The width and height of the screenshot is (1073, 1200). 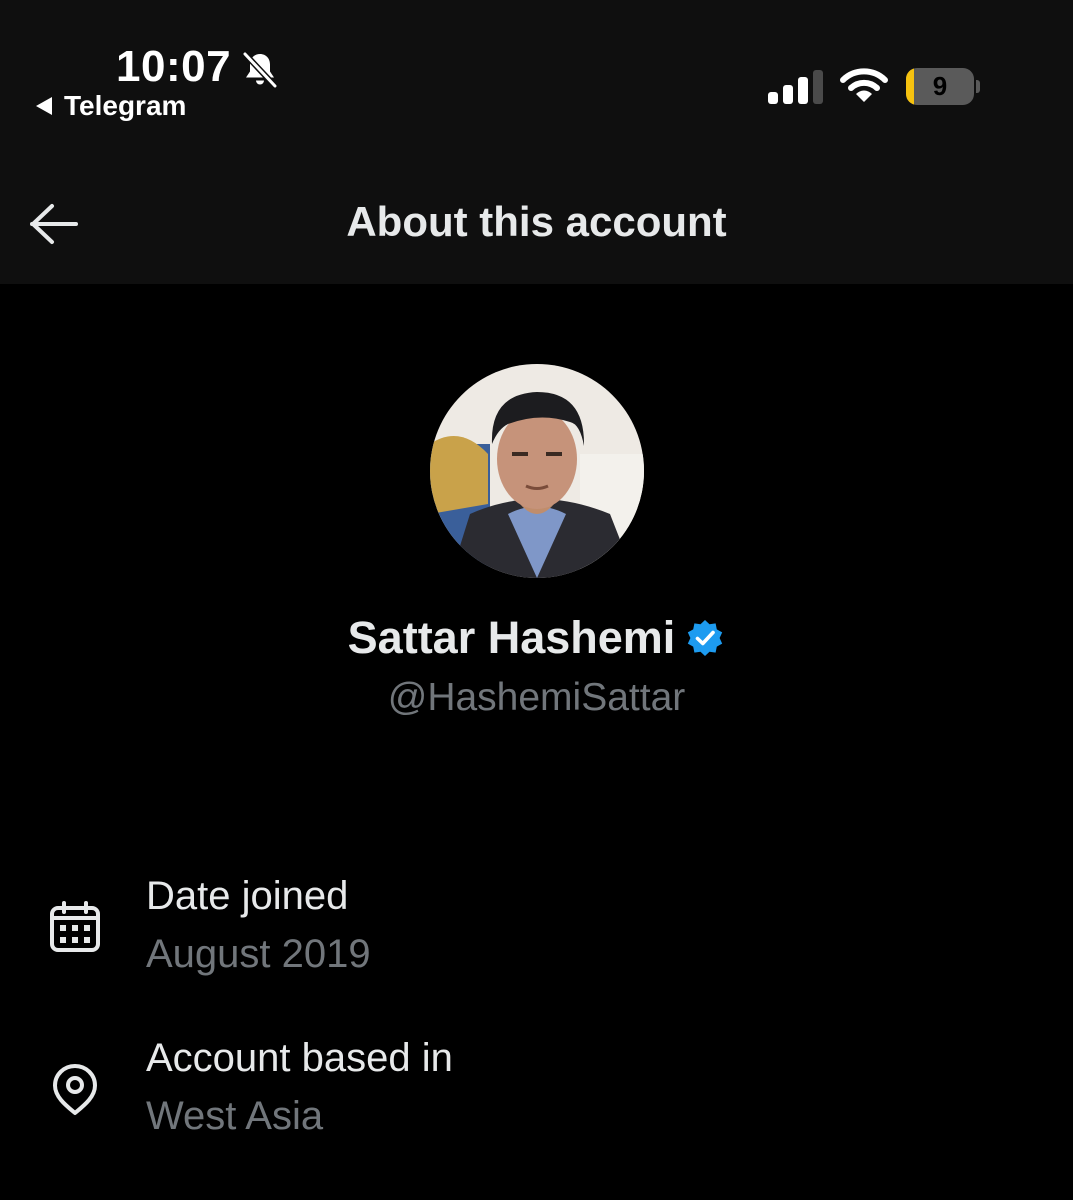 What do you see at coordinates (44, 106) in the screenshot?
I see `back-triangle-icon` at bounding box center [44, 106].